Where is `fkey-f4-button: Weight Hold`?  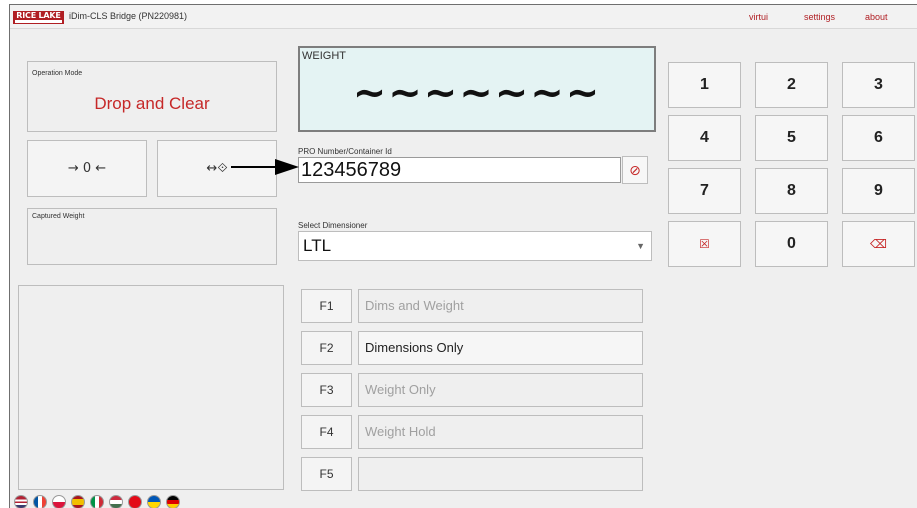 fkey-f4-button: Weight Hold is located at coordinates (500, 432).